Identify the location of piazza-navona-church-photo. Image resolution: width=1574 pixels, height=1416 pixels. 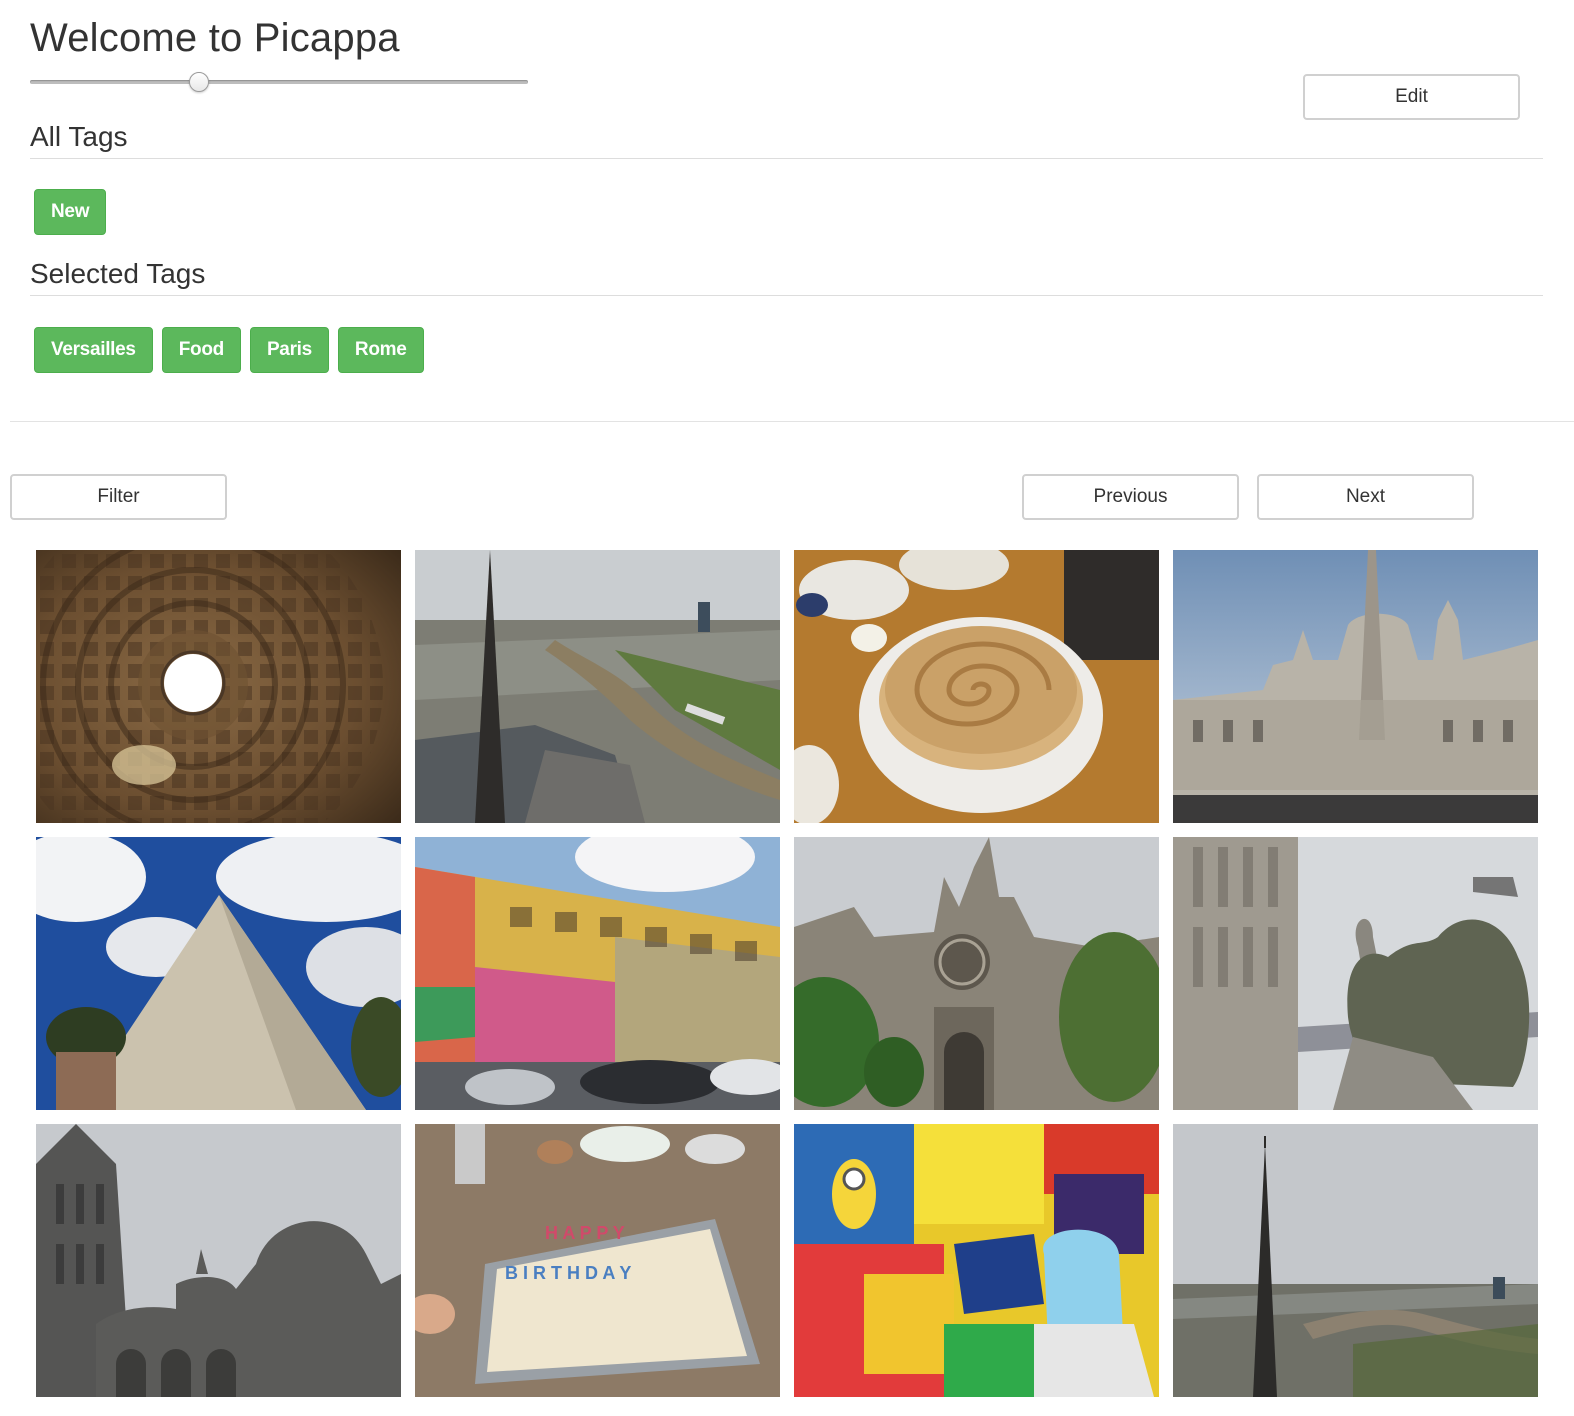
(1355, 686).